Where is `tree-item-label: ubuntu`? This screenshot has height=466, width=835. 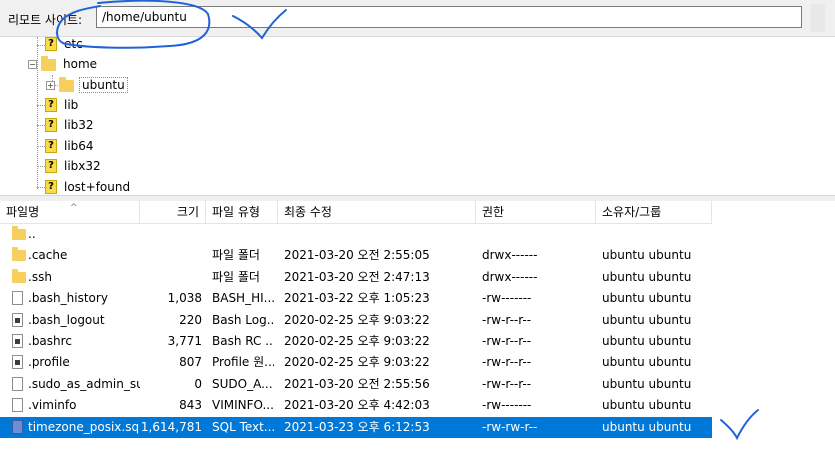
tree-item-label: ubuntu is located at coordinates (103, 85).